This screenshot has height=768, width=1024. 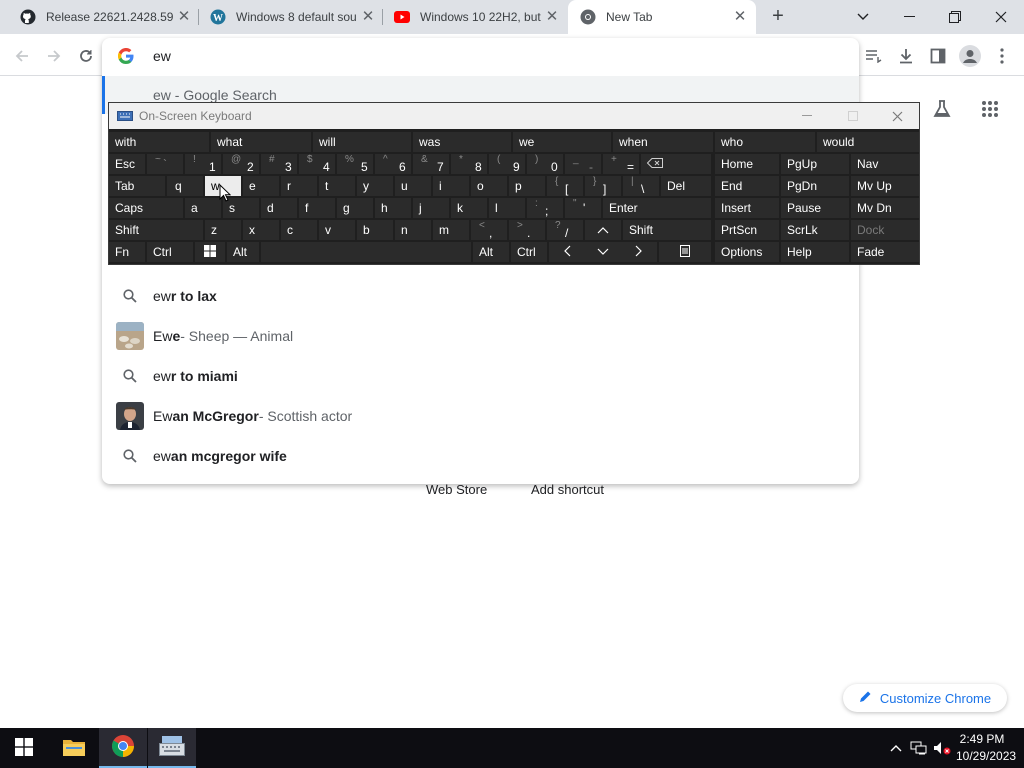 I want to click on key-alt: Alt, so click(x=243, y=252).